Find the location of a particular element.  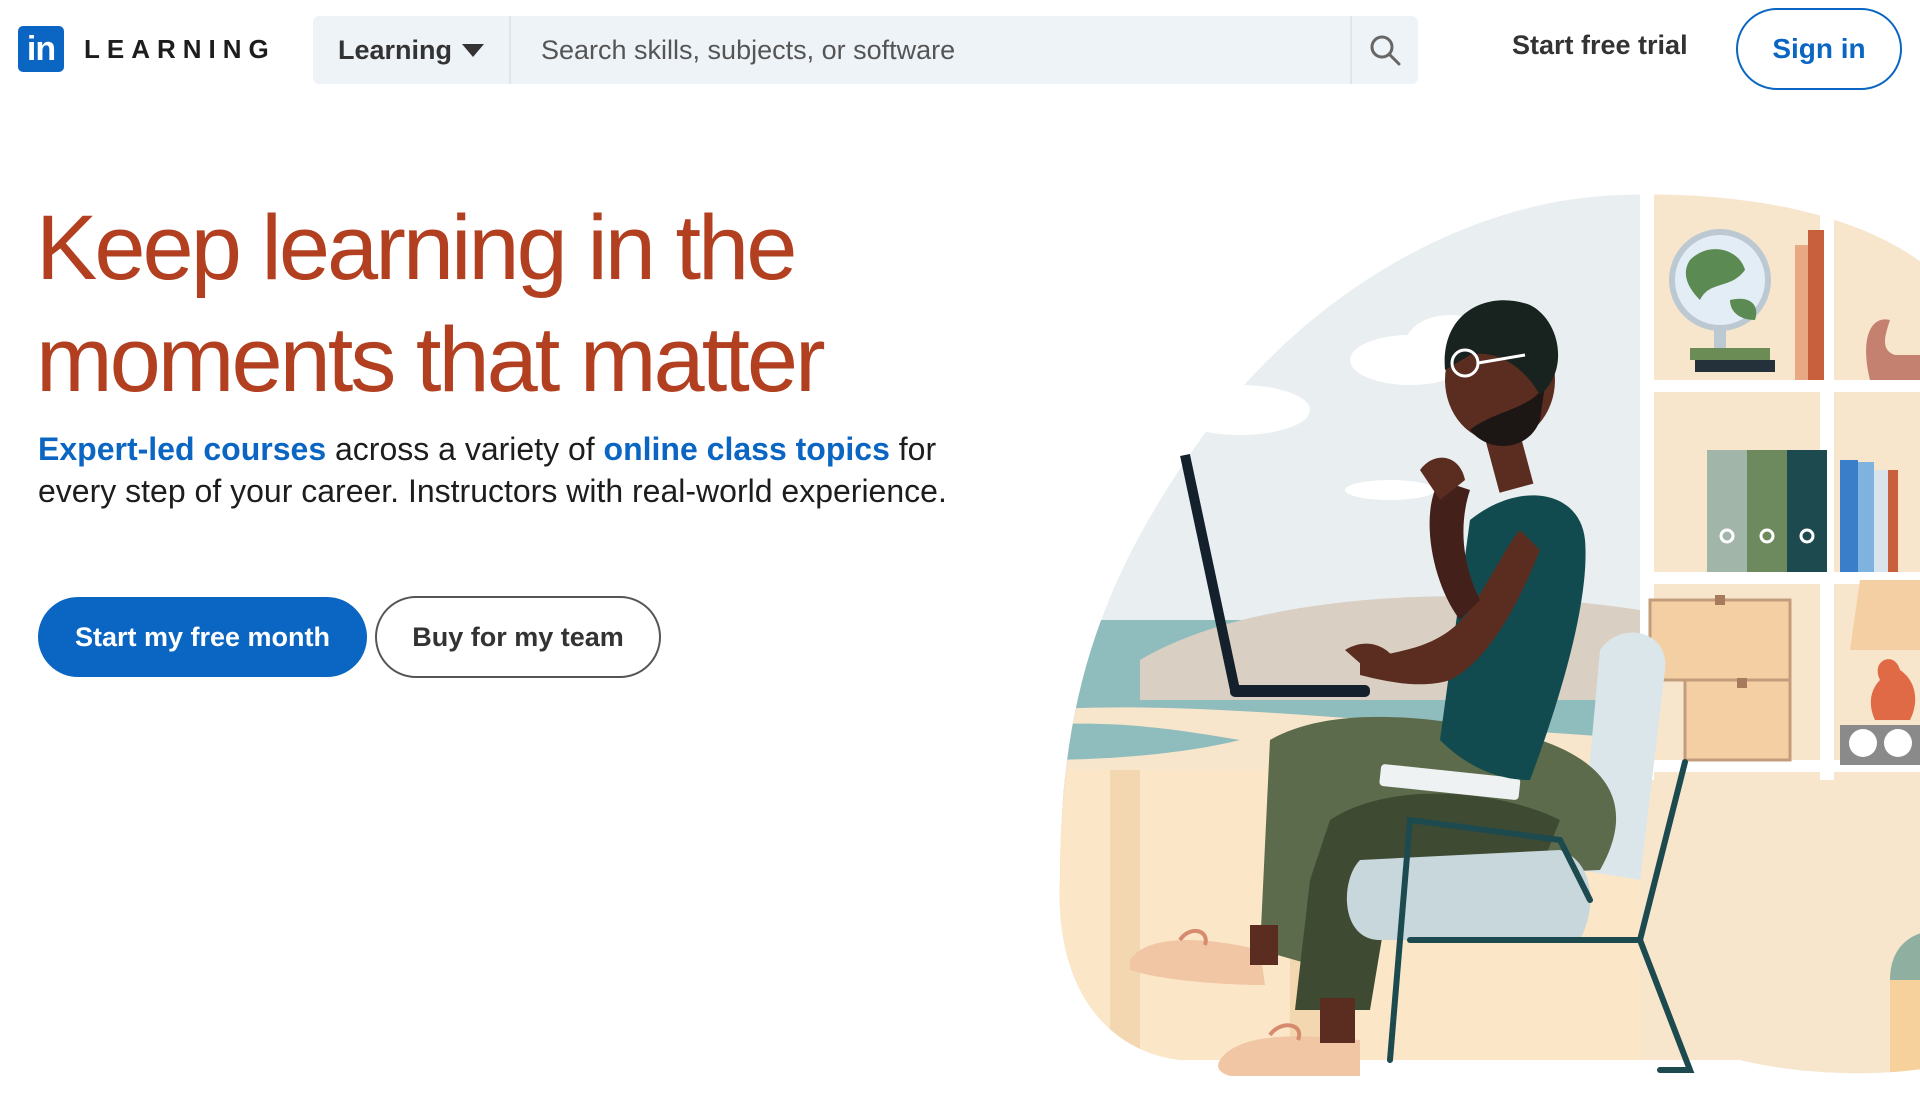

search-scope-dropdown: Learning is located at coordinates (412, 50).